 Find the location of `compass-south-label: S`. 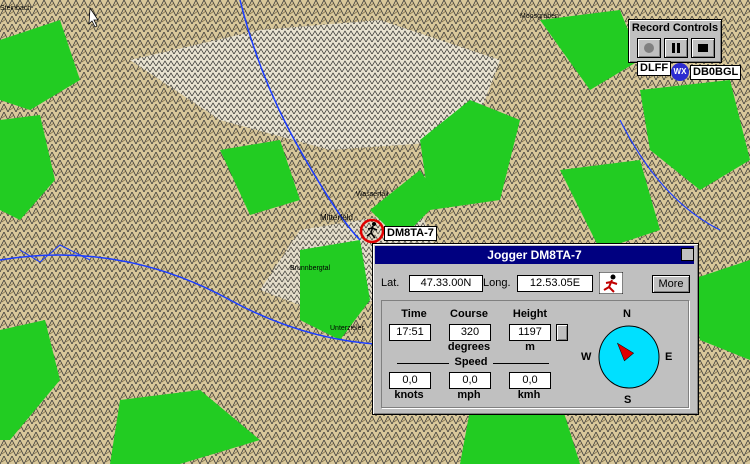

compass-south-label: S is located at coordinates (628, 400).